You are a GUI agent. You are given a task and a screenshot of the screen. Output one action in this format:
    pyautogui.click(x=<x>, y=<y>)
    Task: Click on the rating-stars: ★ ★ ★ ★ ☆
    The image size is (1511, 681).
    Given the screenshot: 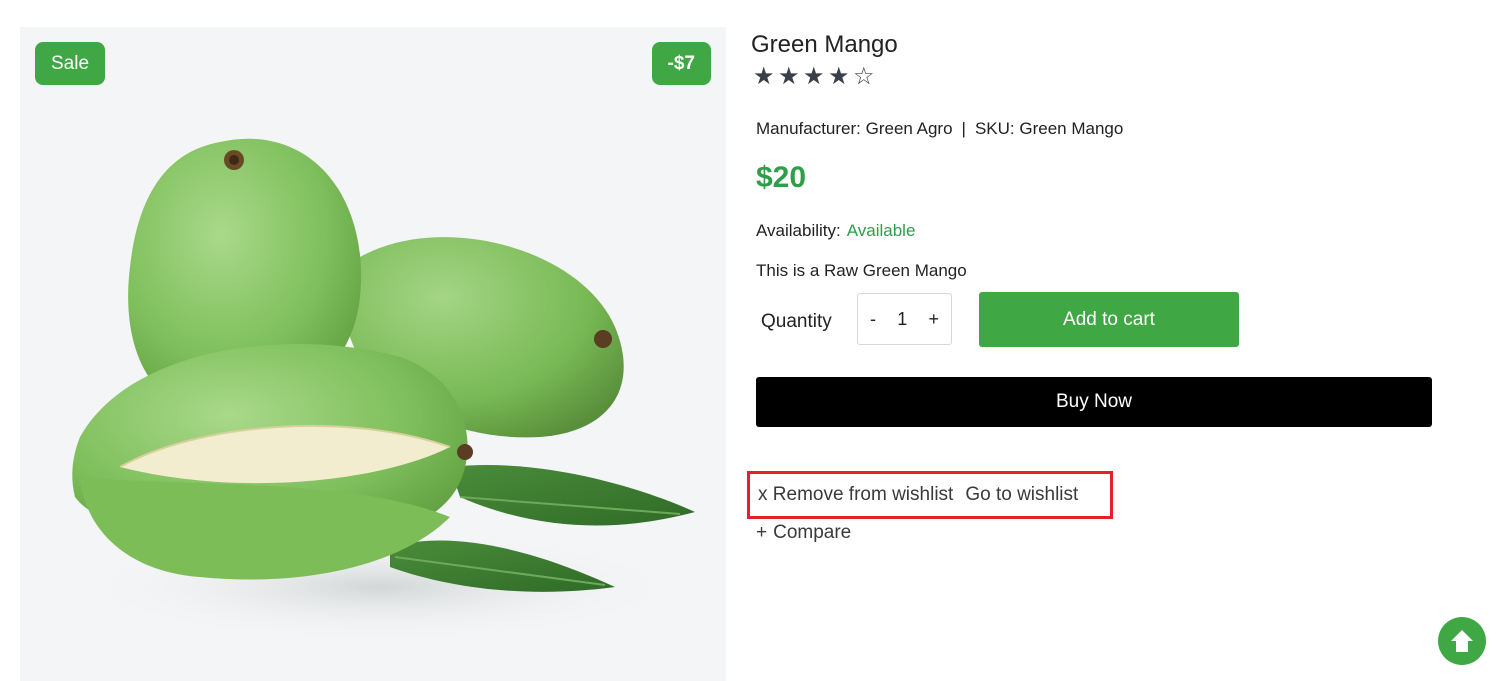 What is the action you would take?
    pyautogui.click(x=815, y=77)
    